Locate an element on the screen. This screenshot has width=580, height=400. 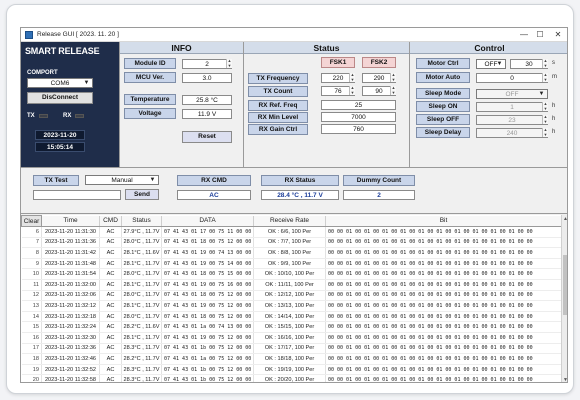
sleep-mode-select: OFF ▼ is located at coordinates (512, 94).